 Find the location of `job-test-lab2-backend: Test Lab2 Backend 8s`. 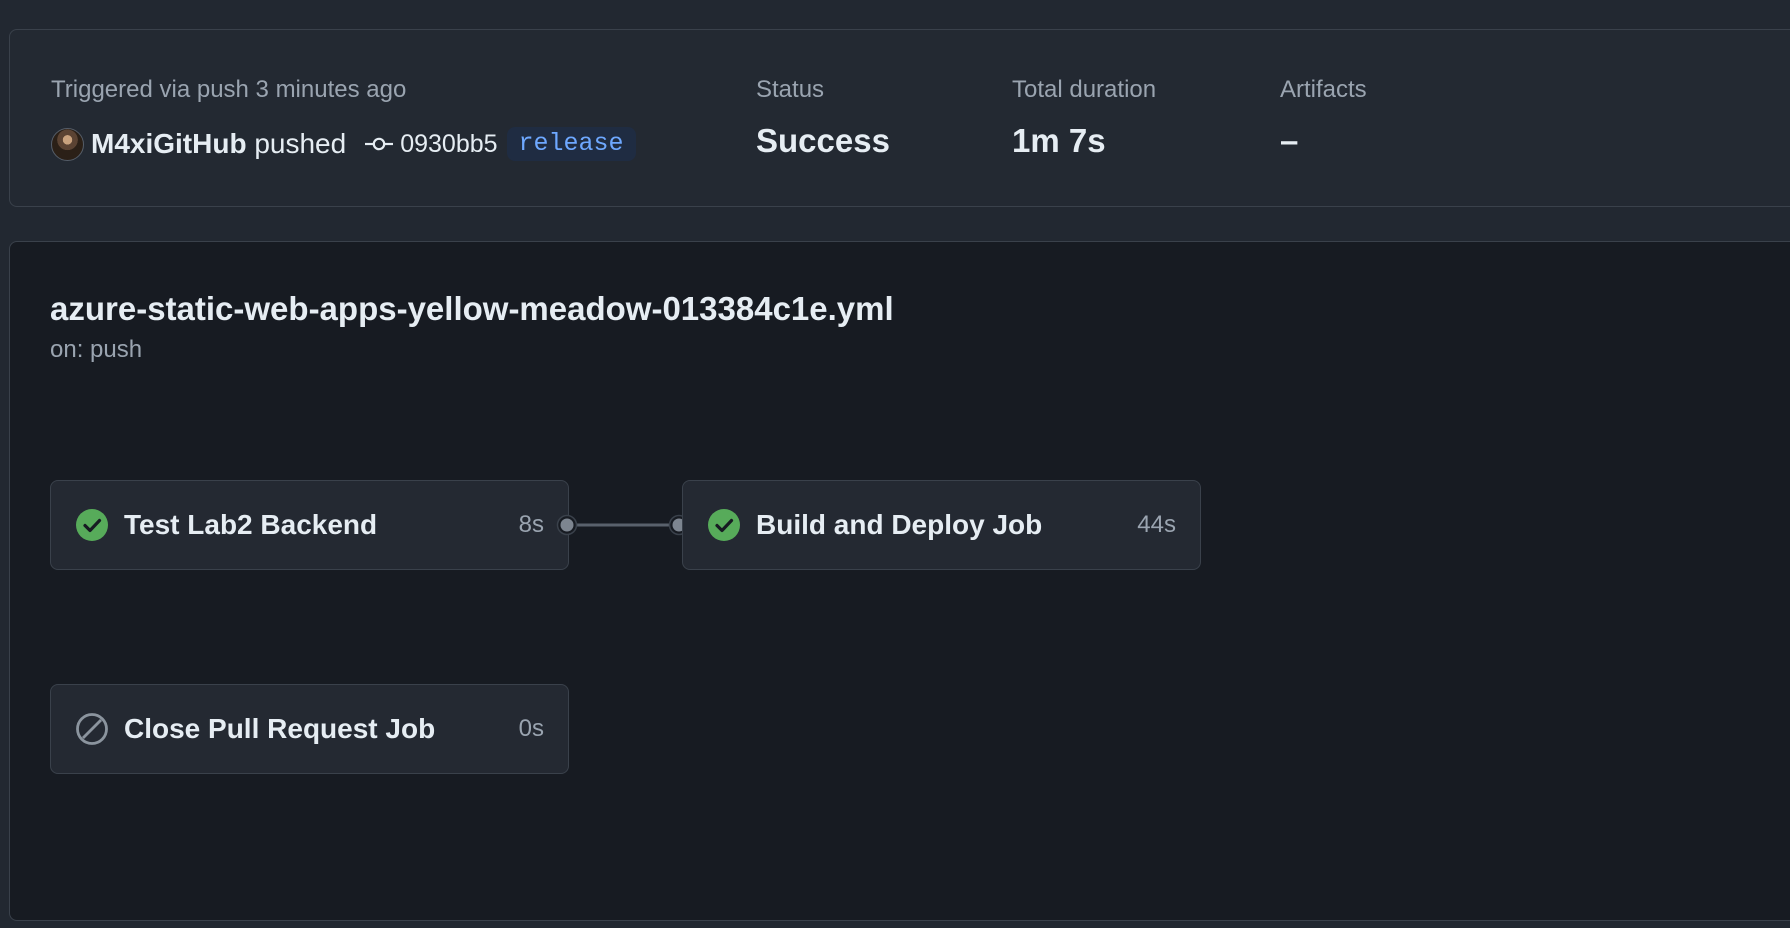

job-test-lab2-backend: Test Lab2 Backend 8s is located at coordinates (309, 525).